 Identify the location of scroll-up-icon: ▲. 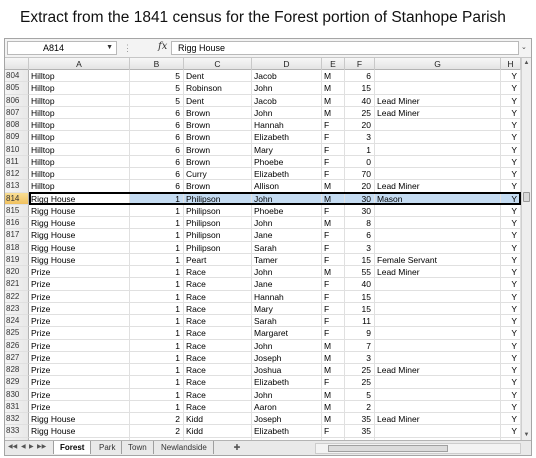
(526, 63).